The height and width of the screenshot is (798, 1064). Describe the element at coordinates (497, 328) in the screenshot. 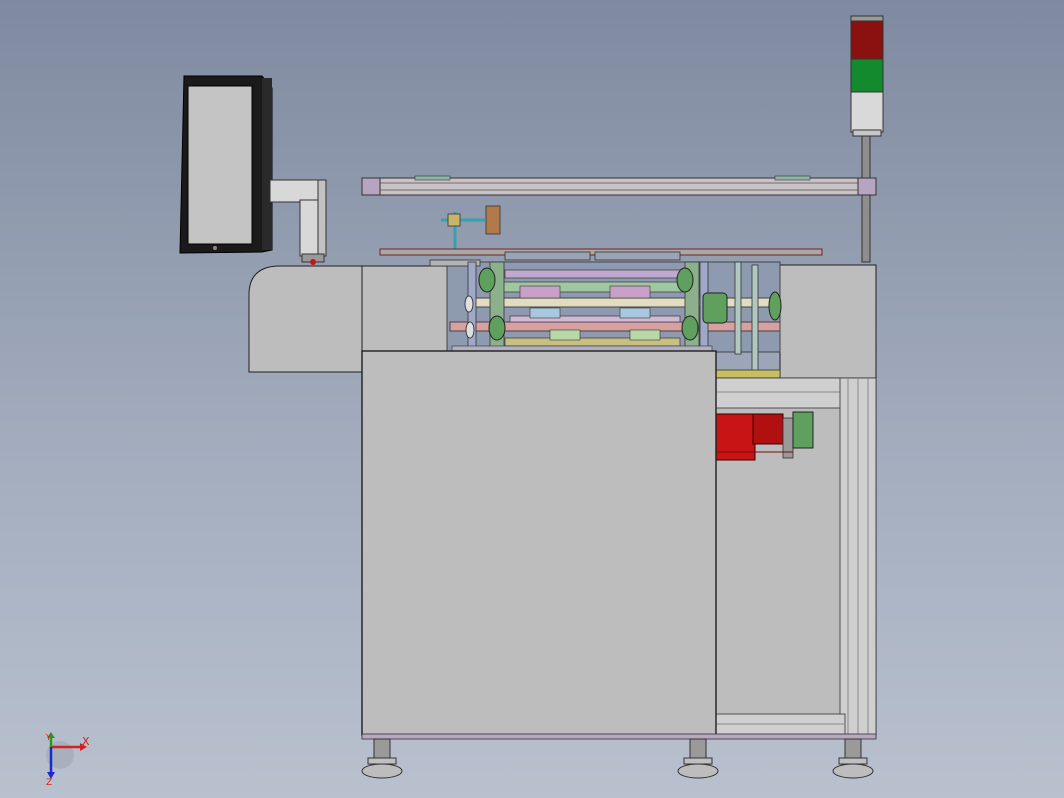

I see `pulley-left-bottom` at that location.